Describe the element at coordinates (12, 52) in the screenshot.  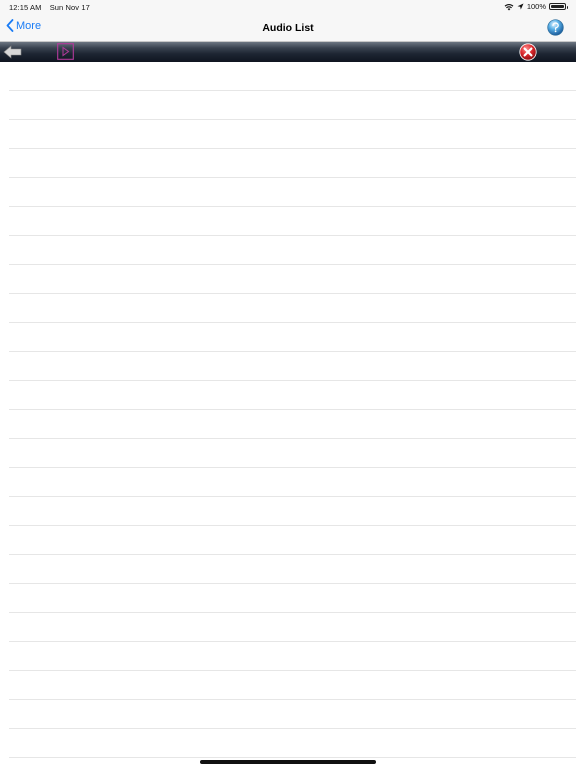
I see `back-arrow-icon` at that location.